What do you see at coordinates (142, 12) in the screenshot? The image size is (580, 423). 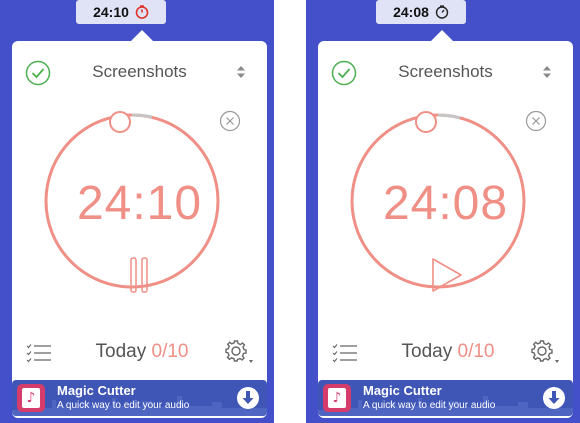 I see `timer-running-icon` at bounding box center [142, 12].